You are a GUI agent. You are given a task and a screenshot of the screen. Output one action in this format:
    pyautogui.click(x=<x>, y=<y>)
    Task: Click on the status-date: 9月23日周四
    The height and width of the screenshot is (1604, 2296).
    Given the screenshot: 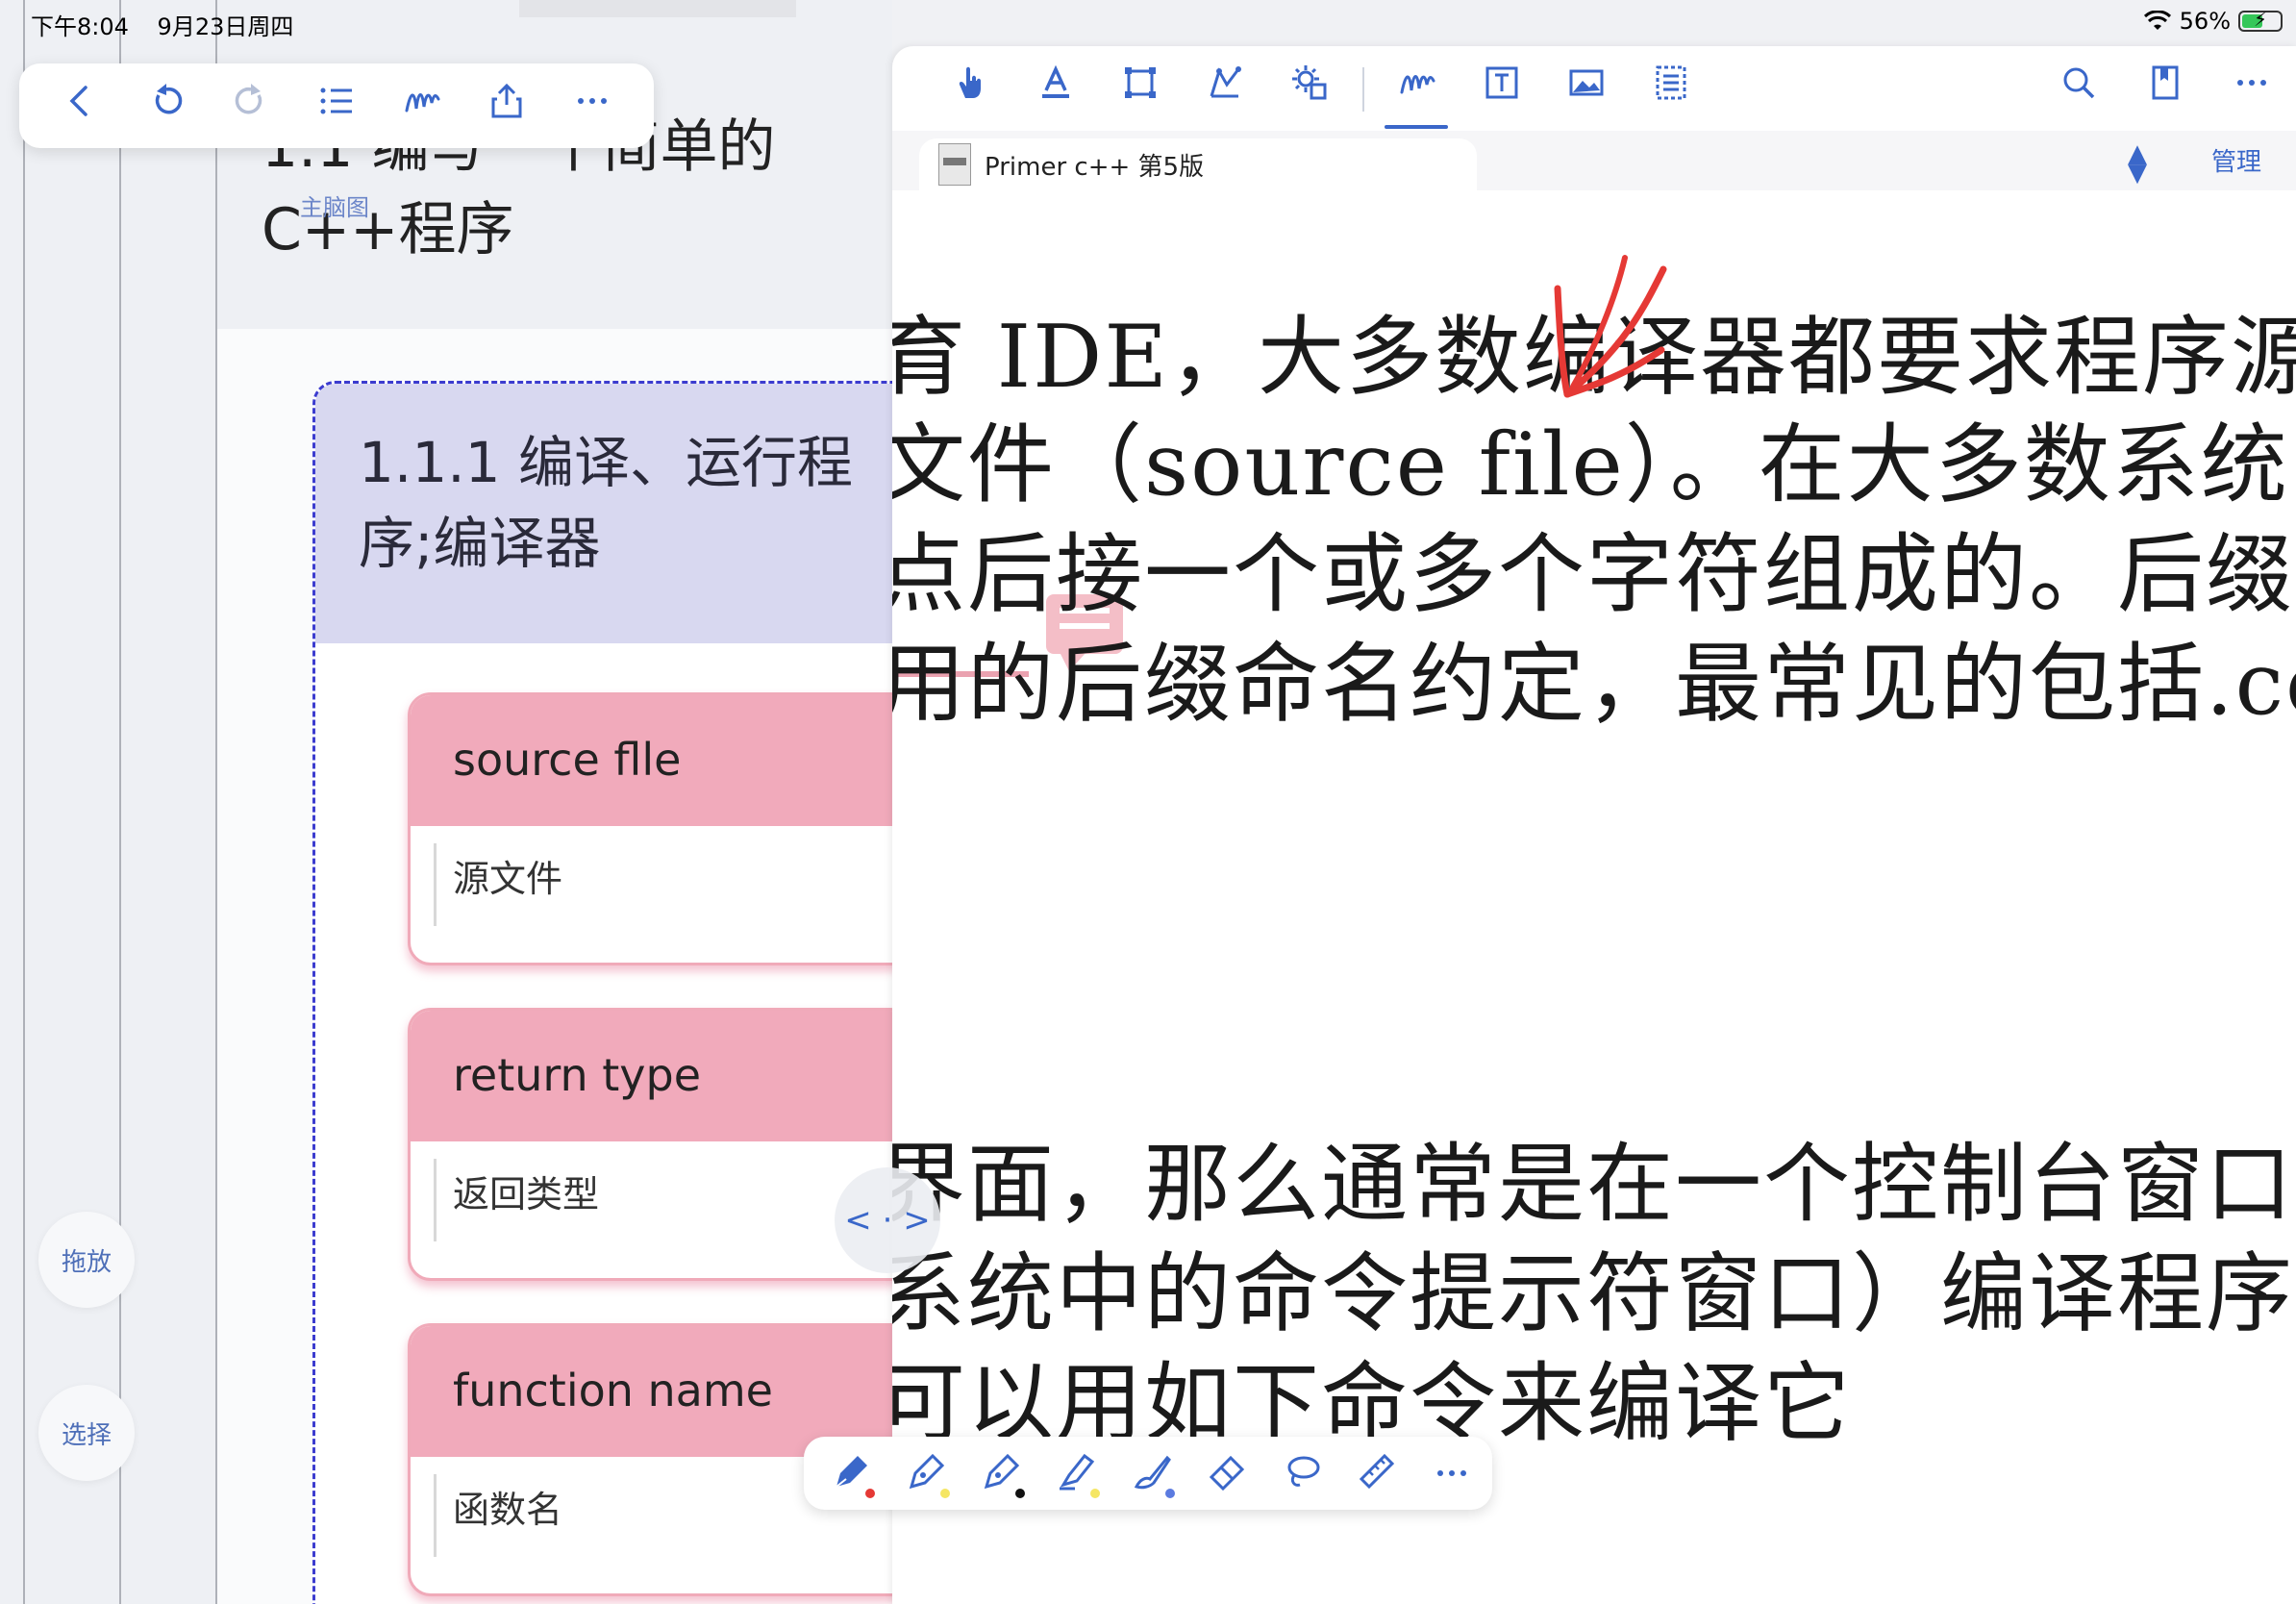 What is the action you would take?
    pyautogui.click(x=225, y=26)
    